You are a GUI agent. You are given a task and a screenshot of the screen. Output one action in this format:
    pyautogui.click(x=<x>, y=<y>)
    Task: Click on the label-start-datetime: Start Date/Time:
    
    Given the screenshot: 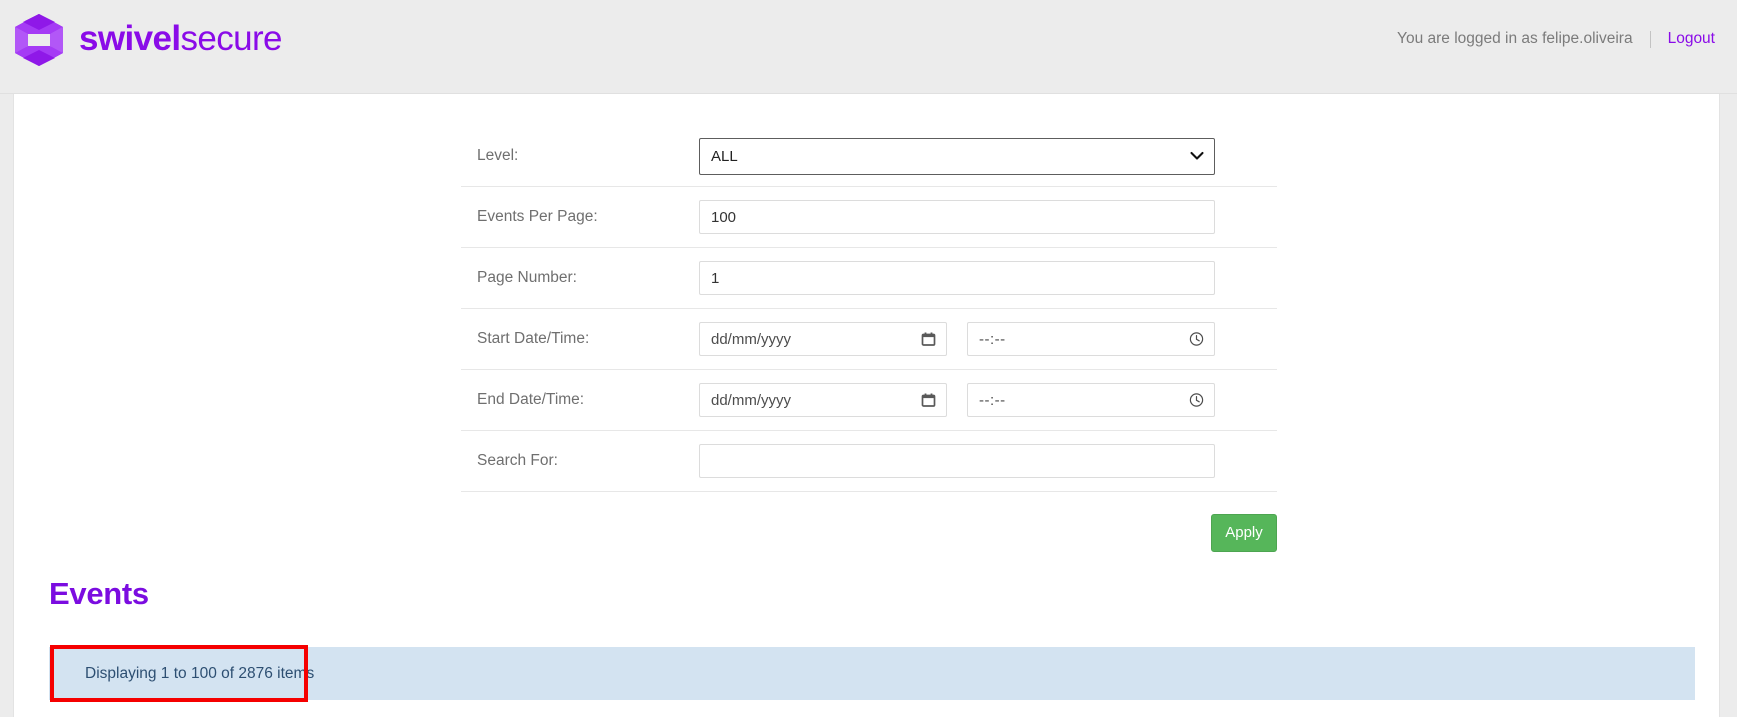 What is the action you would take?
    pyautogui.click(x=533, y=338)
    